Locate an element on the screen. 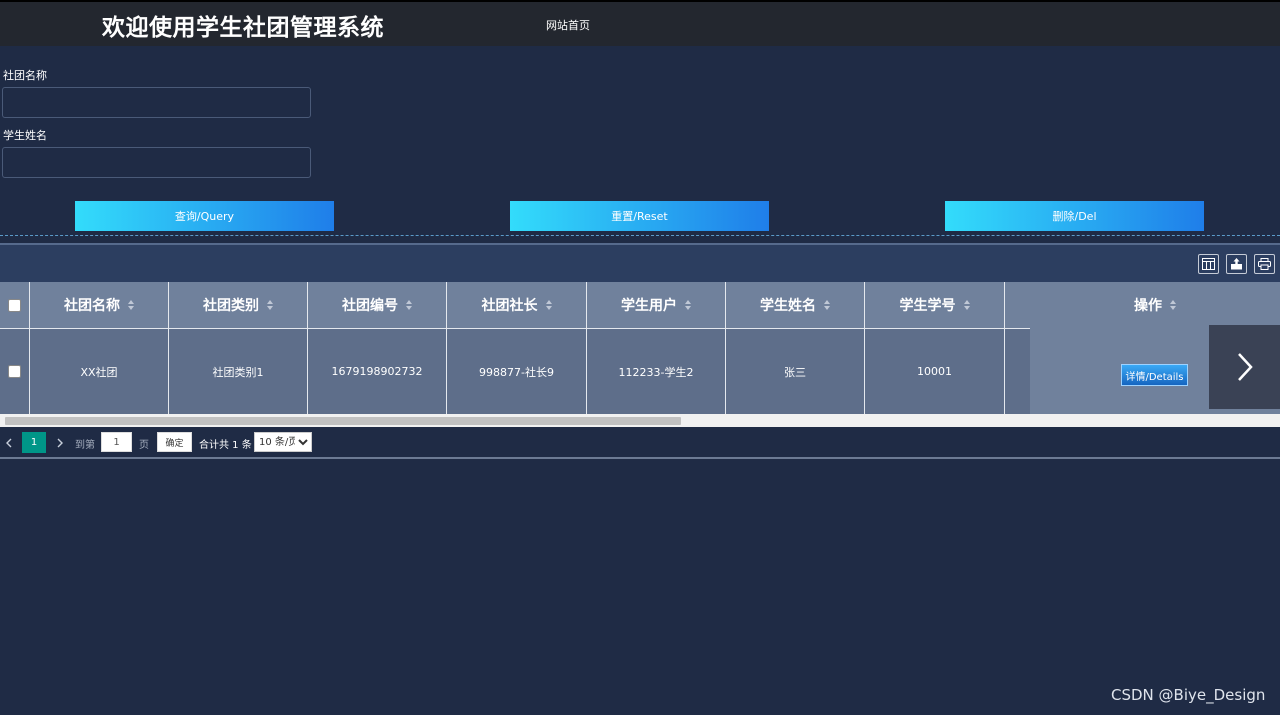 This screenshot has width=1280, height=715. goto-suffix-label: 页 is located at coordinates (144, 445).